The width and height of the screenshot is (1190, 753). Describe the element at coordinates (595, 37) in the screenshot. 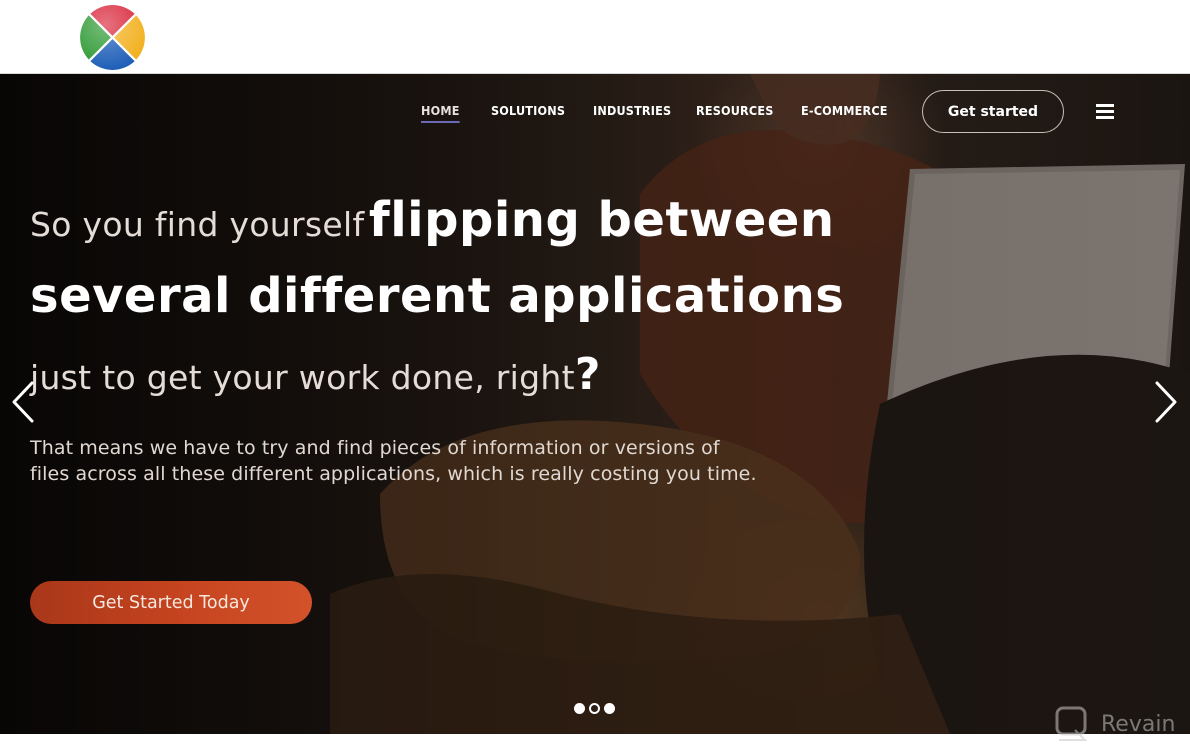

I see `top-logo-bar` at that location.